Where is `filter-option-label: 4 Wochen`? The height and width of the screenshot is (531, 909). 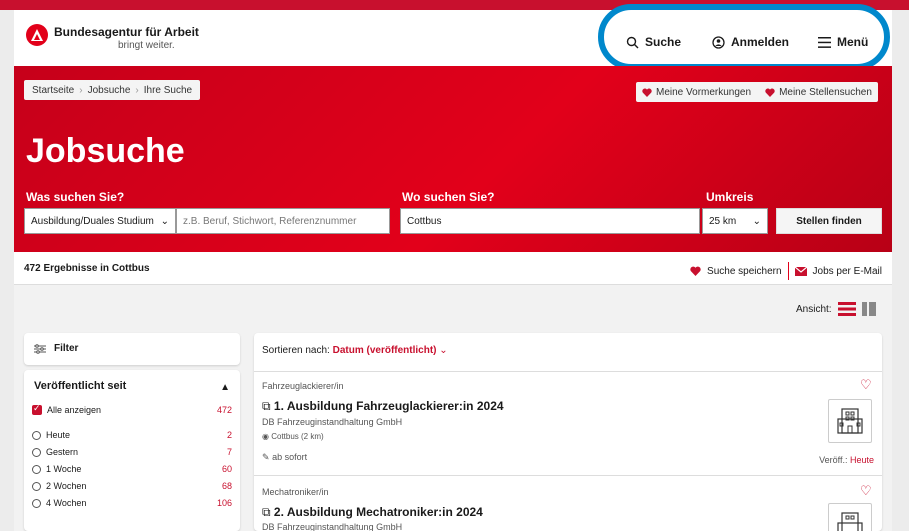
filter-option-label: 4 Wochen is located at coordinates (66, 503).